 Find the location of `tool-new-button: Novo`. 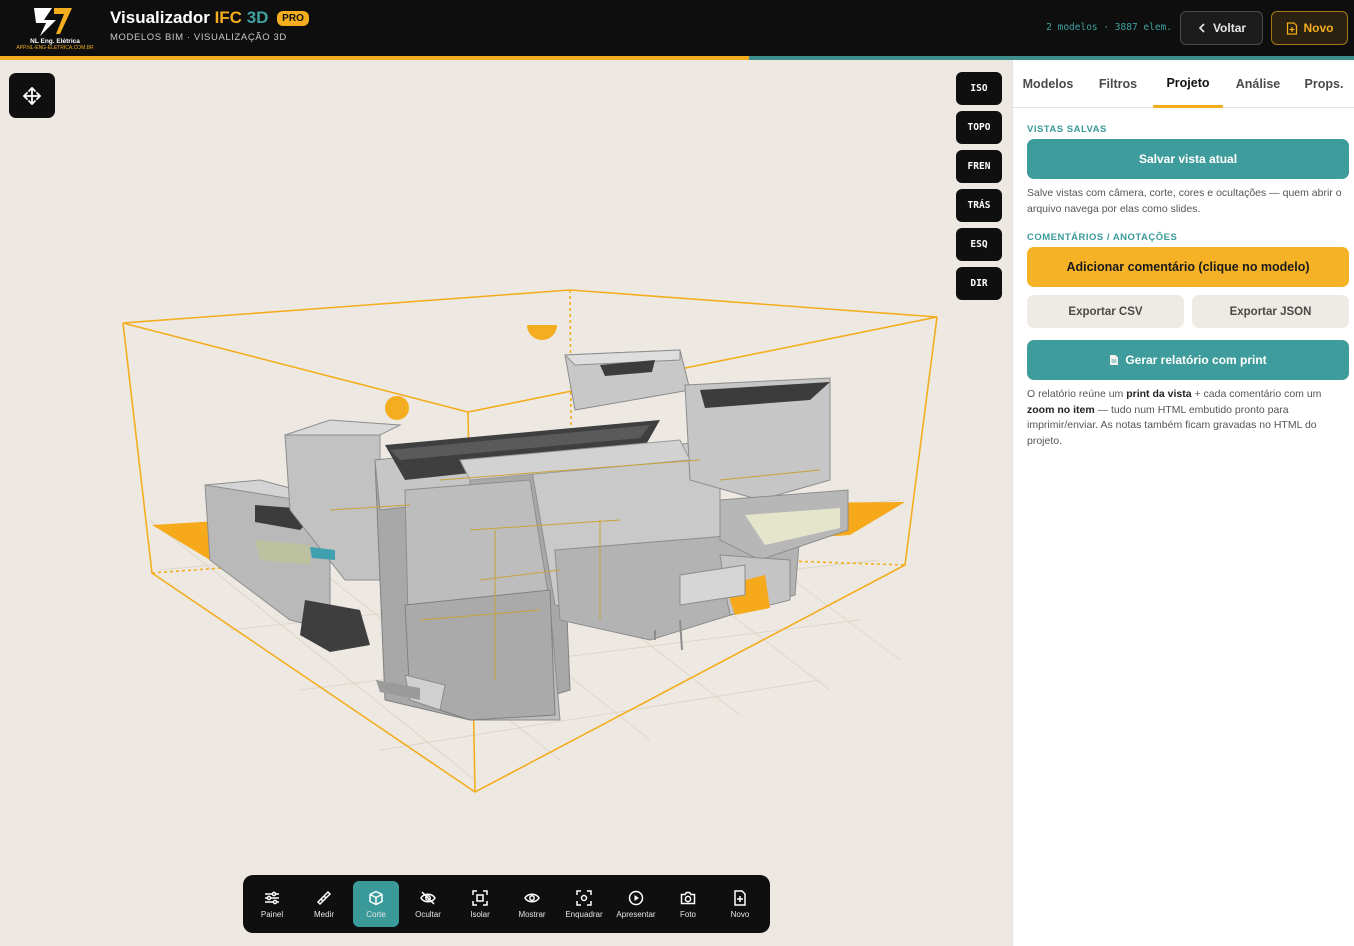

tool-new-button: Novo is located at coordinates (740, 904).